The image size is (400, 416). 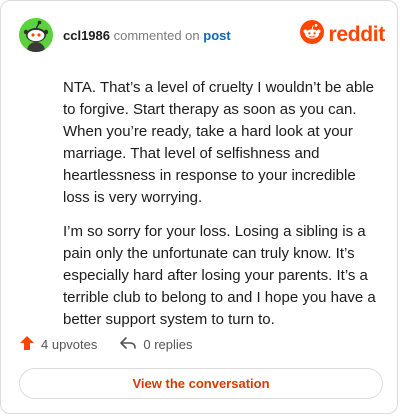 What do you see at coordinates (201, 383) in the screenshot?
I see `view-conversation-button: View the conversation` at bounding box center [201, 383].